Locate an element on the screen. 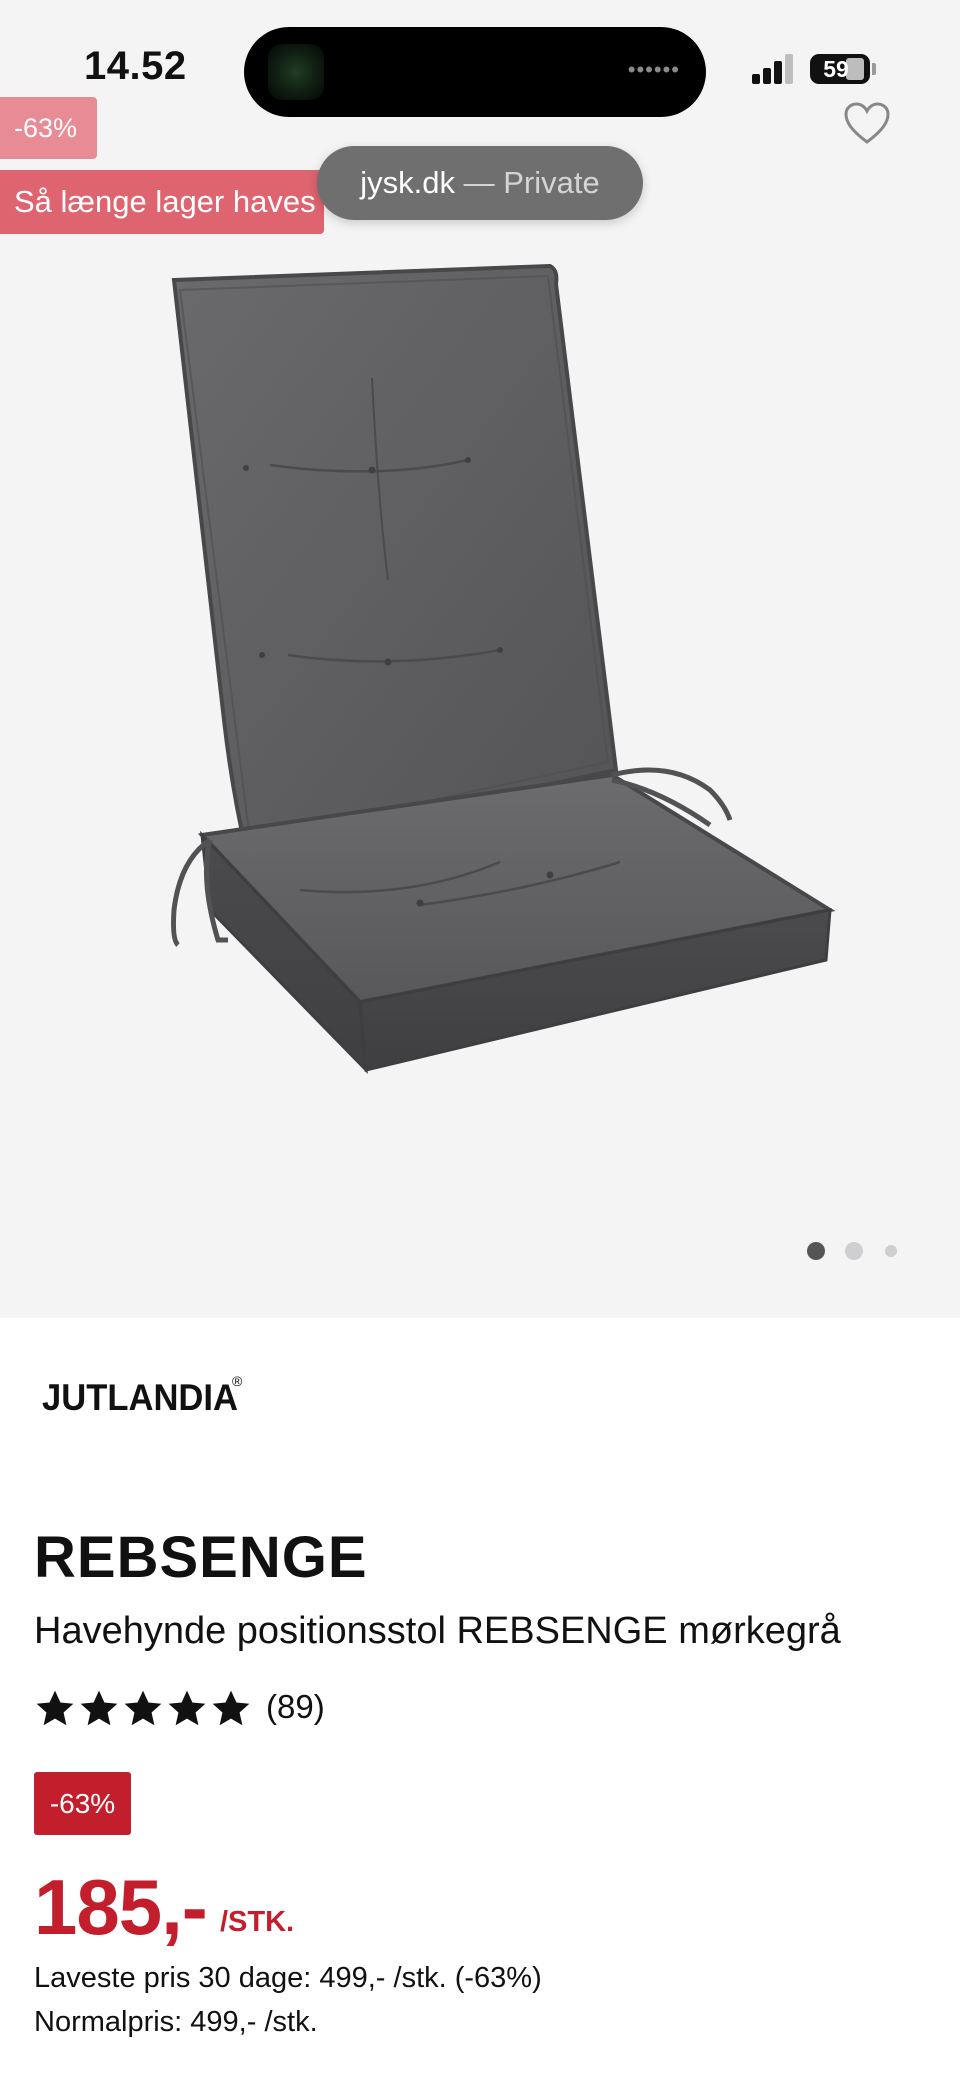  cellular-signal-icon is located at coordinates (776, 69).